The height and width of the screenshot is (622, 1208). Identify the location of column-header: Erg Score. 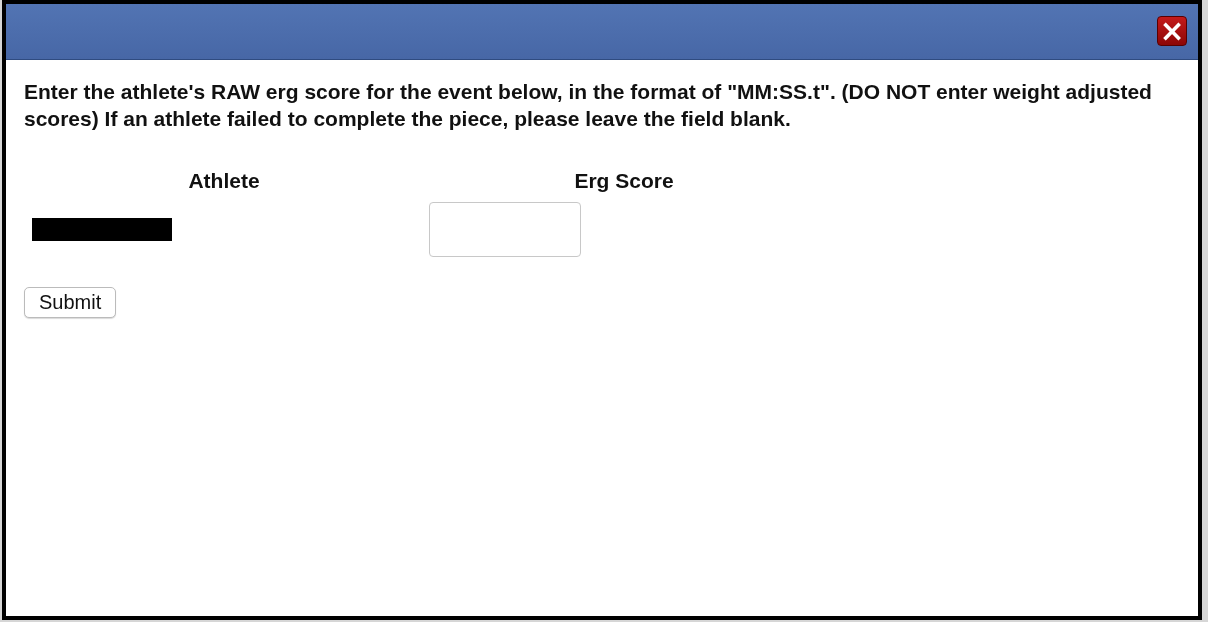
(624, 181).